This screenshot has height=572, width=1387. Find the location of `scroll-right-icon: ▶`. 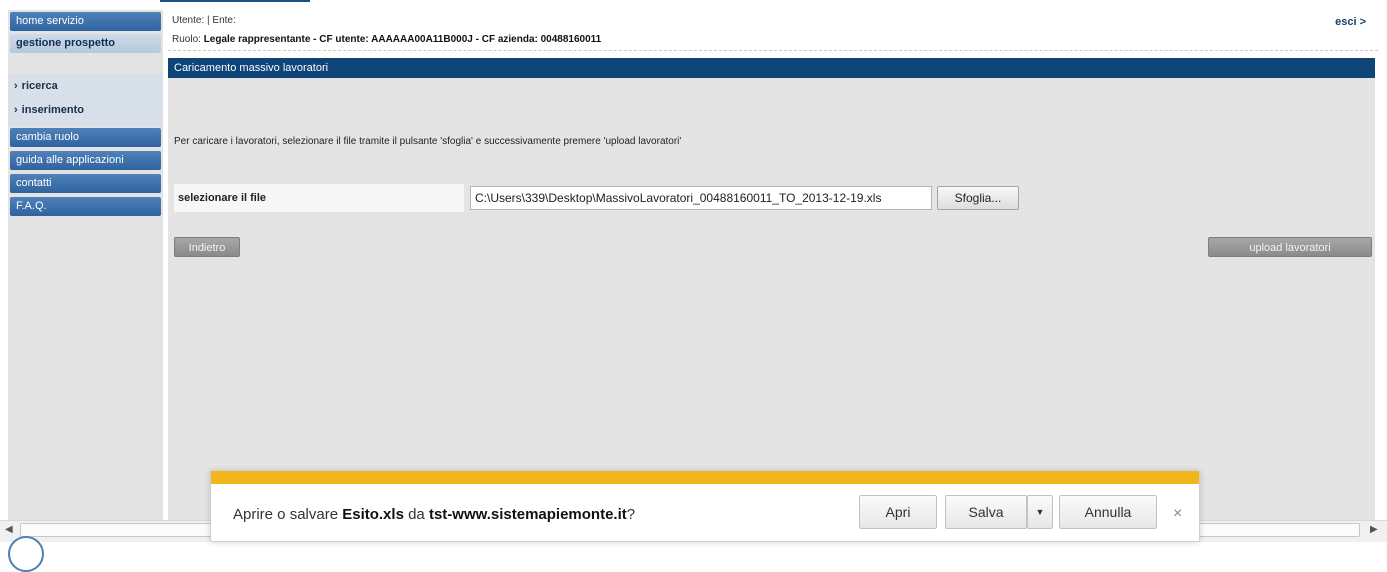

scroll-right-icon: ▶ is located at coordinates (1374, 529).